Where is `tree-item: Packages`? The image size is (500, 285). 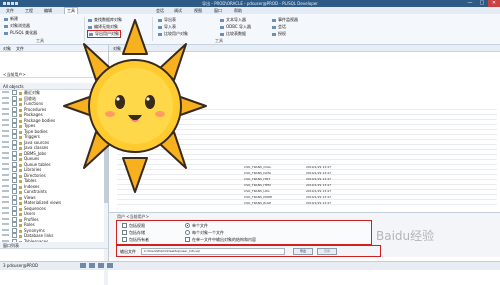 tree-item: Packages is located at coordinates (27, 114).